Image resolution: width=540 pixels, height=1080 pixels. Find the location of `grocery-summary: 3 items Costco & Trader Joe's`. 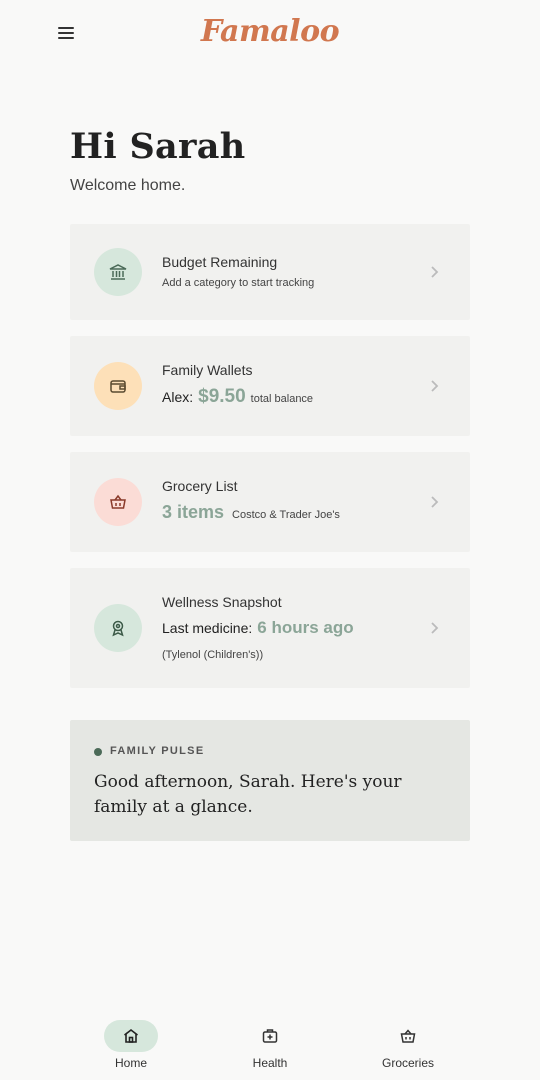

grocery-summary: 3 items Costco & Trader Joe's is located at coordinates (251, 512).